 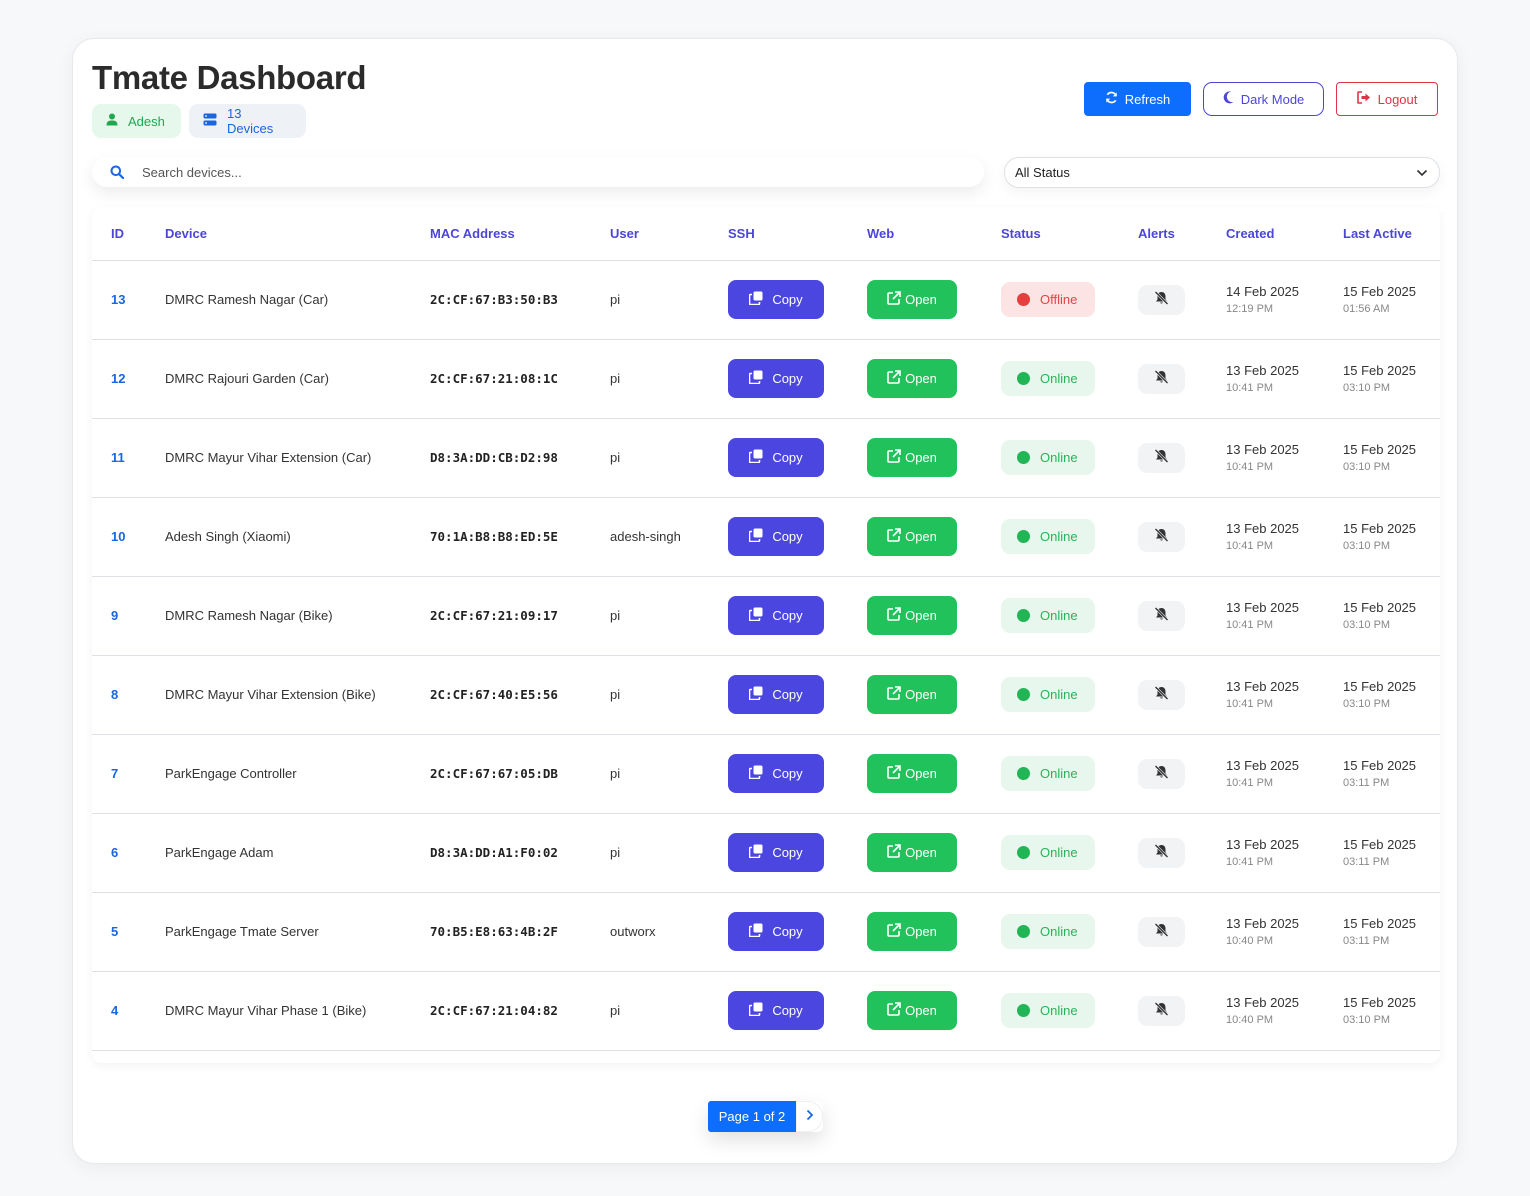 I want to click on col-header-id: ID, so click(x=128, y=234).